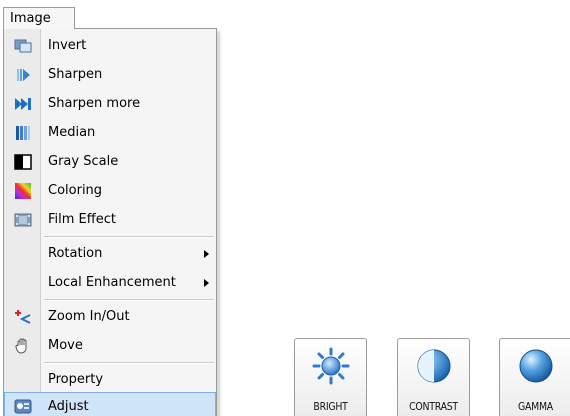 Image resolution: width=570 pixels, height=416 pixels. Describe the element at coordinates (23, 46) in the screenshot. I see `invert-icon` at that location.